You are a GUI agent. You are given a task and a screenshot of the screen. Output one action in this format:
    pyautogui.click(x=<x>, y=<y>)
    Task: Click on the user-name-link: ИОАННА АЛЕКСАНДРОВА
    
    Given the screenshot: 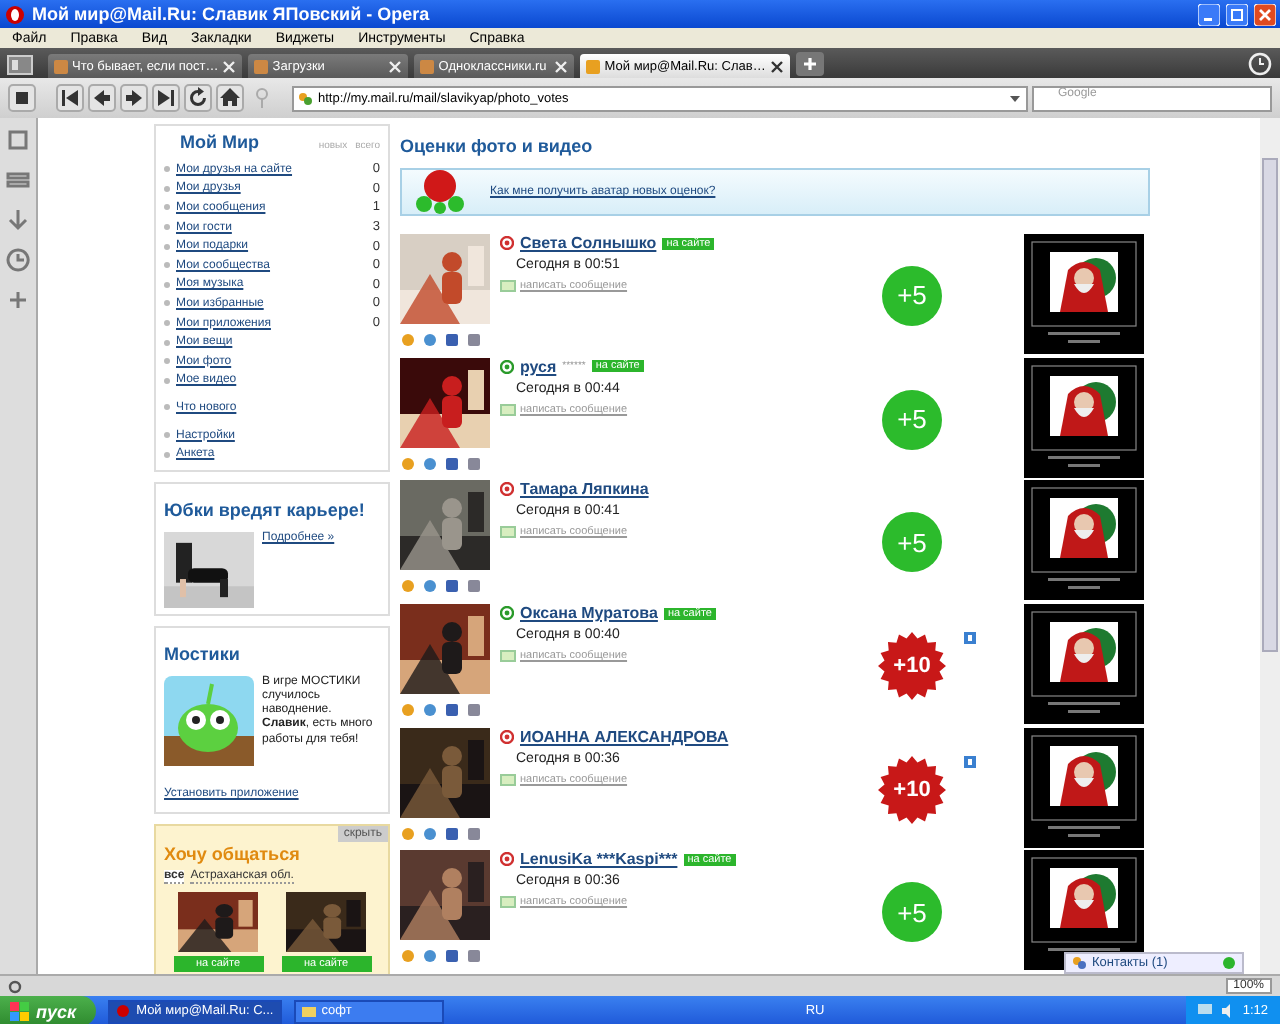 What is the action you would take?
    pyautogui.click(x=624, y=736)
    